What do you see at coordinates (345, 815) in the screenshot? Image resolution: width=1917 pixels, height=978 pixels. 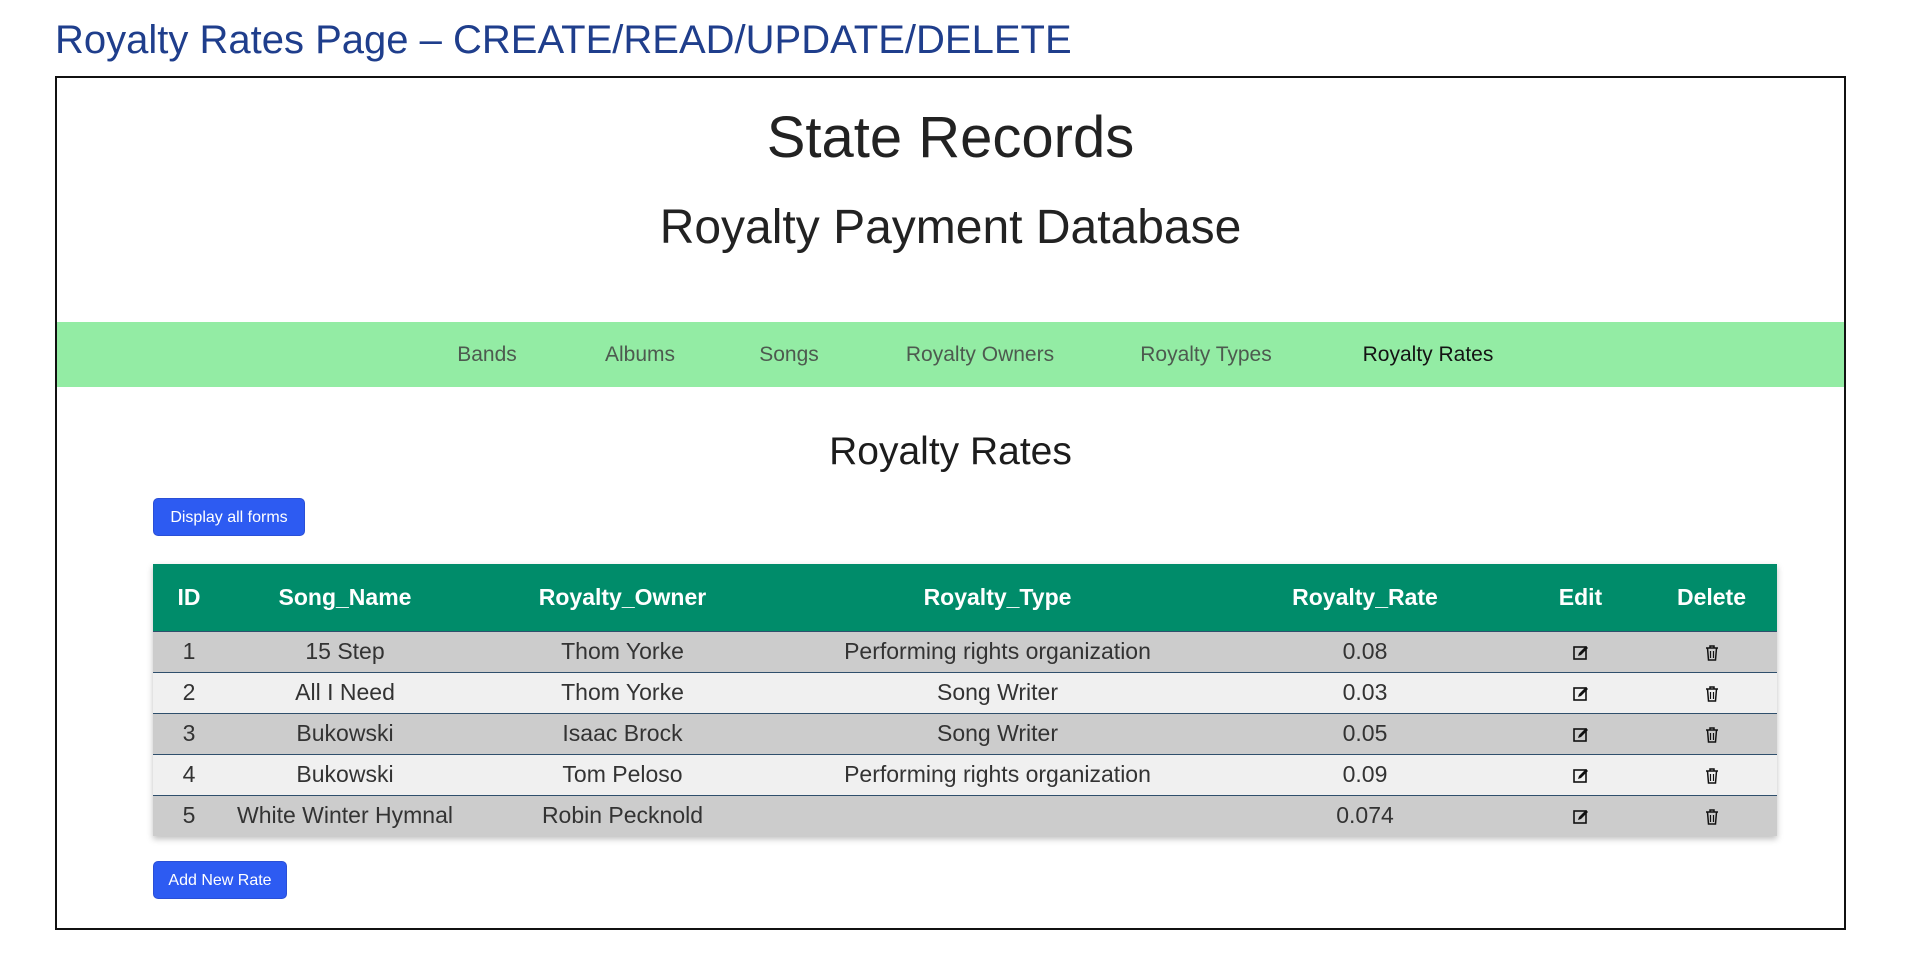 I see `cell-song-name: White Winter Hymnal` at bounding box center [345, 815].